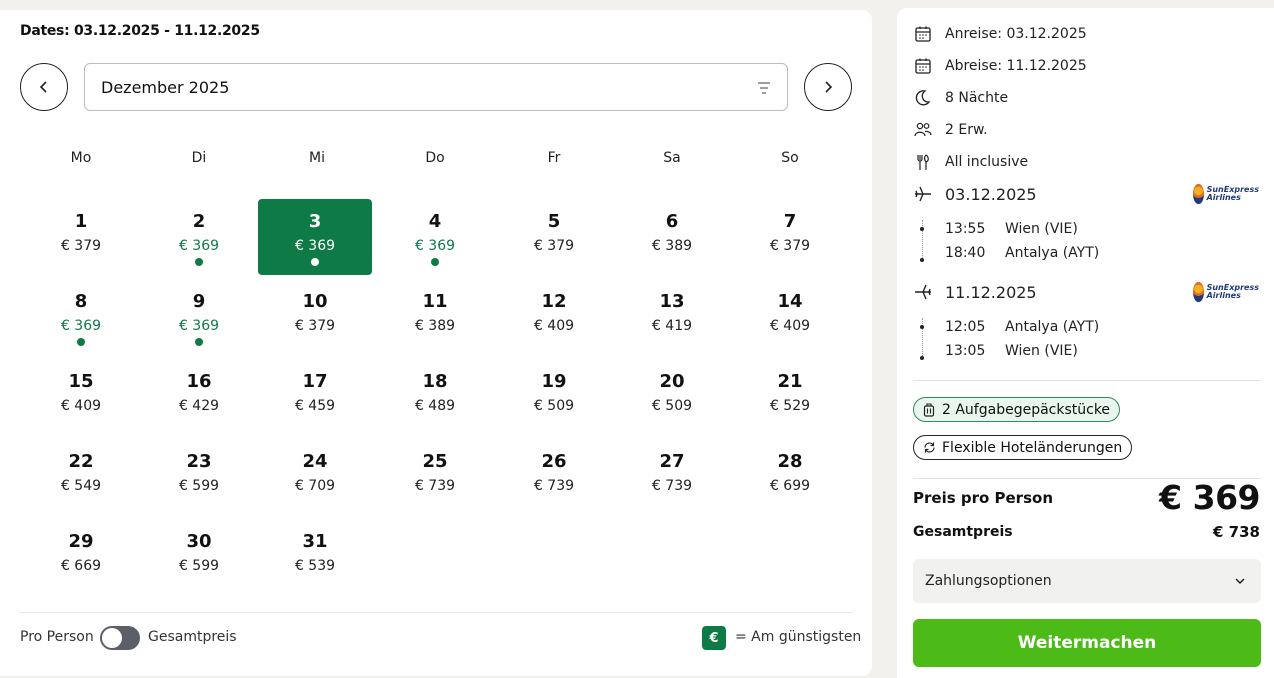  What do you see at coordinates (950, 130) in the screenshot?
I see `travellers-row: 2 Erw.` at bounding box center [950, 130].